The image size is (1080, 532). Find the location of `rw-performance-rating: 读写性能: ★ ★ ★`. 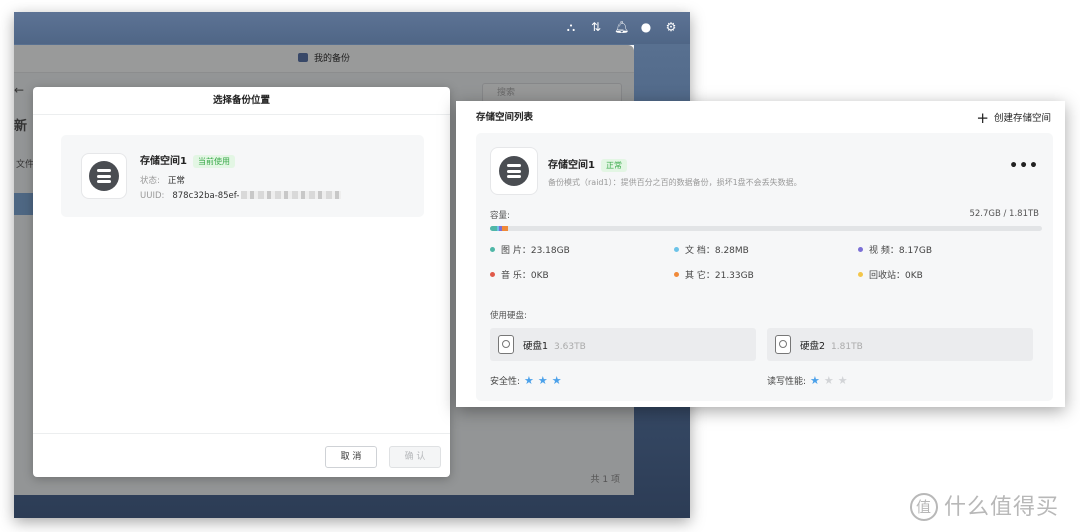

rw-performance-rating: 读写性能: ★ ★ ★ is located at coordinates (807, 380).